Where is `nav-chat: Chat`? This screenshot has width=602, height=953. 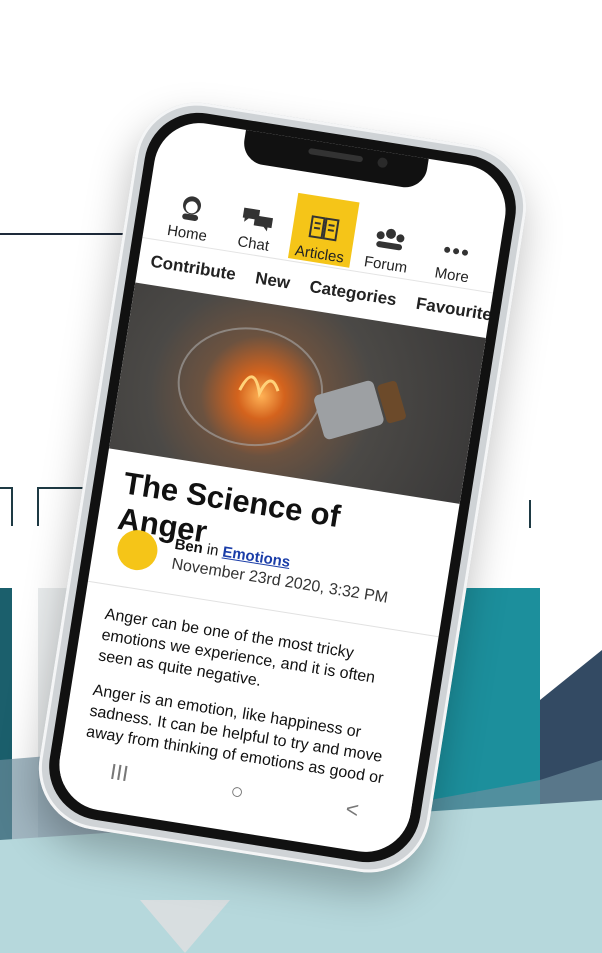
nav-chat: Chat is located at coordinates (257, 219).